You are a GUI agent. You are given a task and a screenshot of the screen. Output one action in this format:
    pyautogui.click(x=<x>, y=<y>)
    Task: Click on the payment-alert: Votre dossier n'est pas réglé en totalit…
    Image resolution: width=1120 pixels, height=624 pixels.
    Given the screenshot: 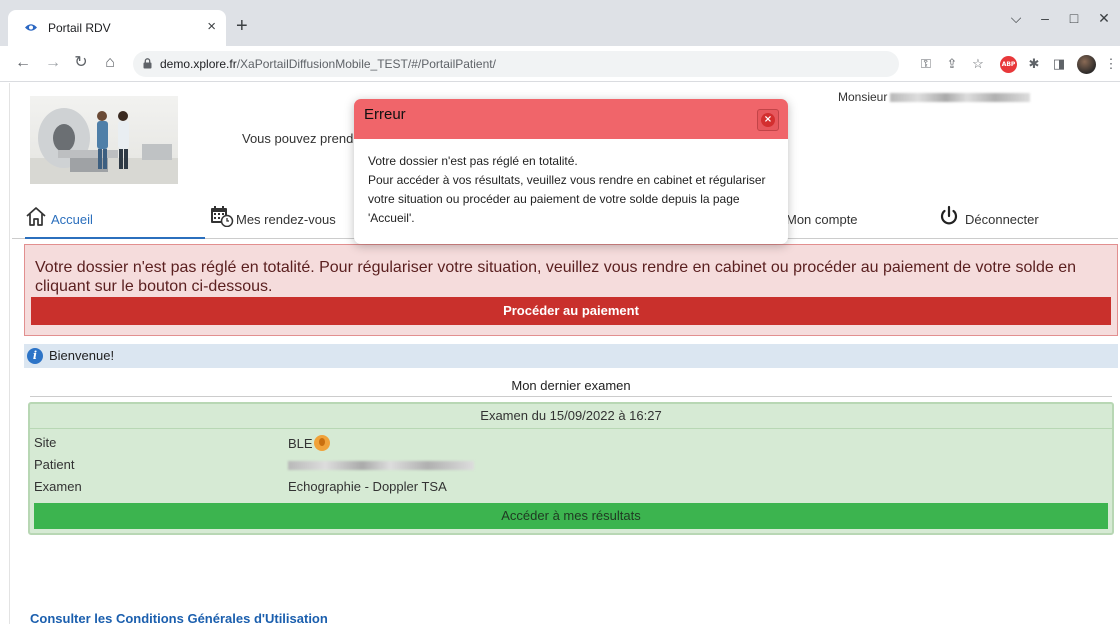 What is the action you would take?
    pyautogui.click(x=571, y=290)
    